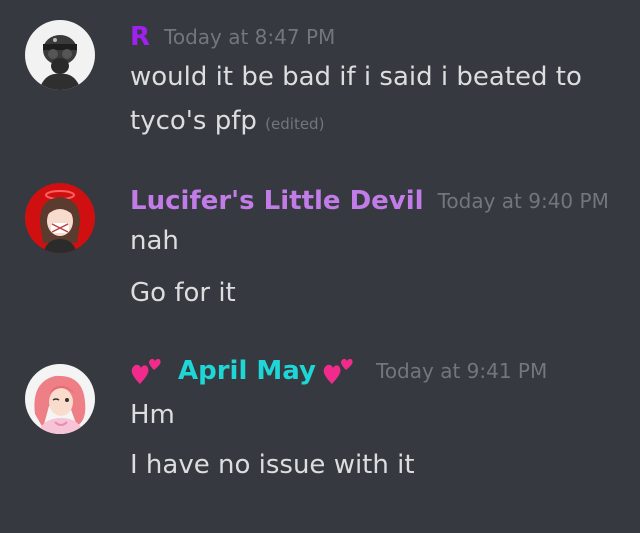 The width and height of the screenshot is (640, 533). Describe the element at coordinates (277, 201) in the screenshot. I see `author-name: Lucifer's Little Devil` at that location.